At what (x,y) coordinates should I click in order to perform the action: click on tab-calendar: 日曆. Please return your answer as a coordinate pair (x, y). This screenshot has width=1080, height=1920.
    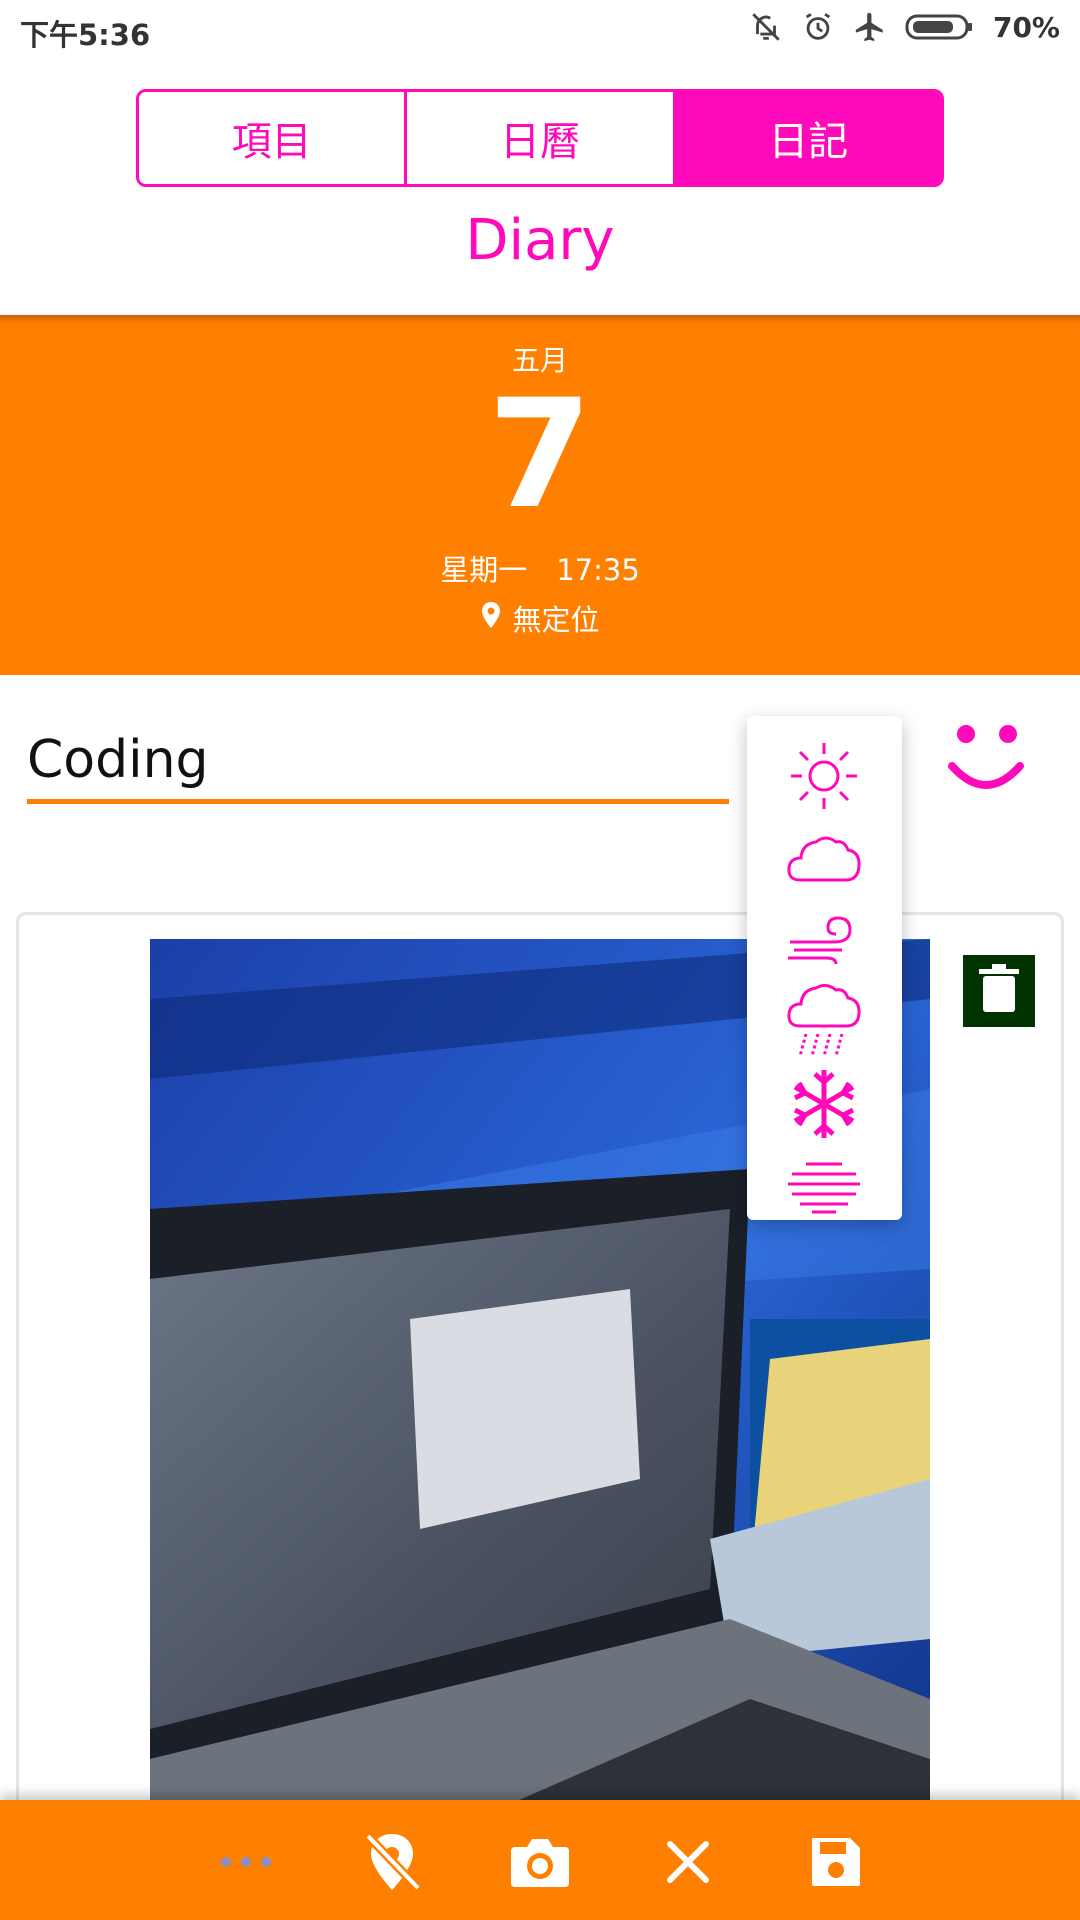
    Looking at the image, I should click on (541, 138).